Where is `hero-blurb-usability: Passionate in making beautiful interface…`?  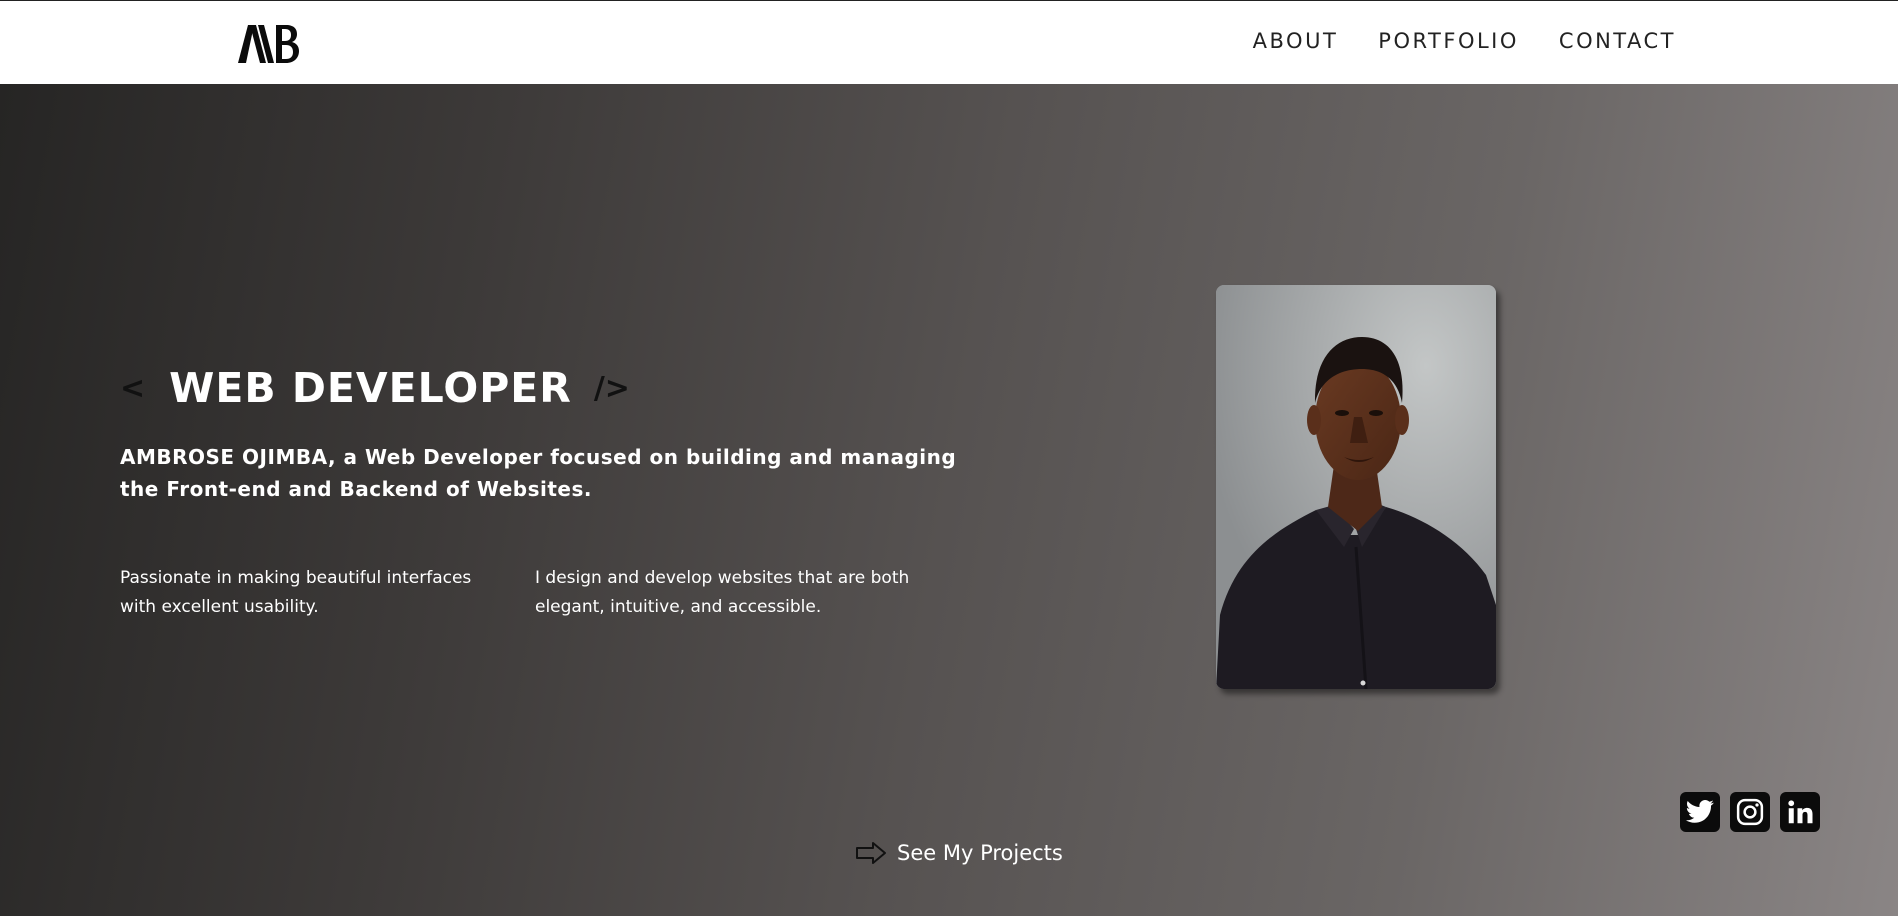 hero-blurb-usability: Passionate in making beautiful interface… is located at coordinates (296, 592).